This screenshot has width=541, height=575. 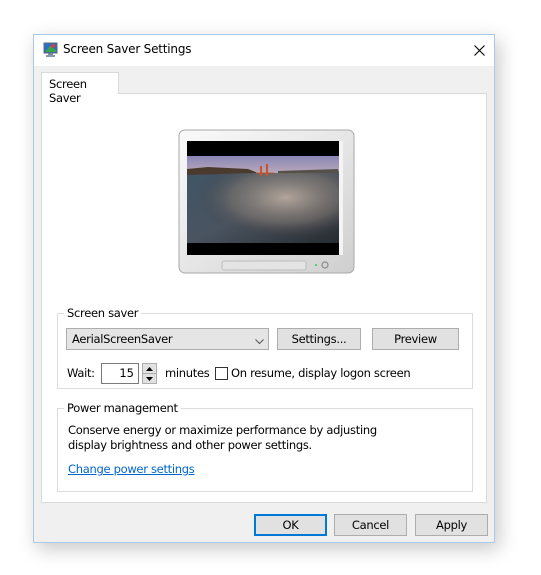 I want to click on apply-button: Apply, so click(x=451, y=525).